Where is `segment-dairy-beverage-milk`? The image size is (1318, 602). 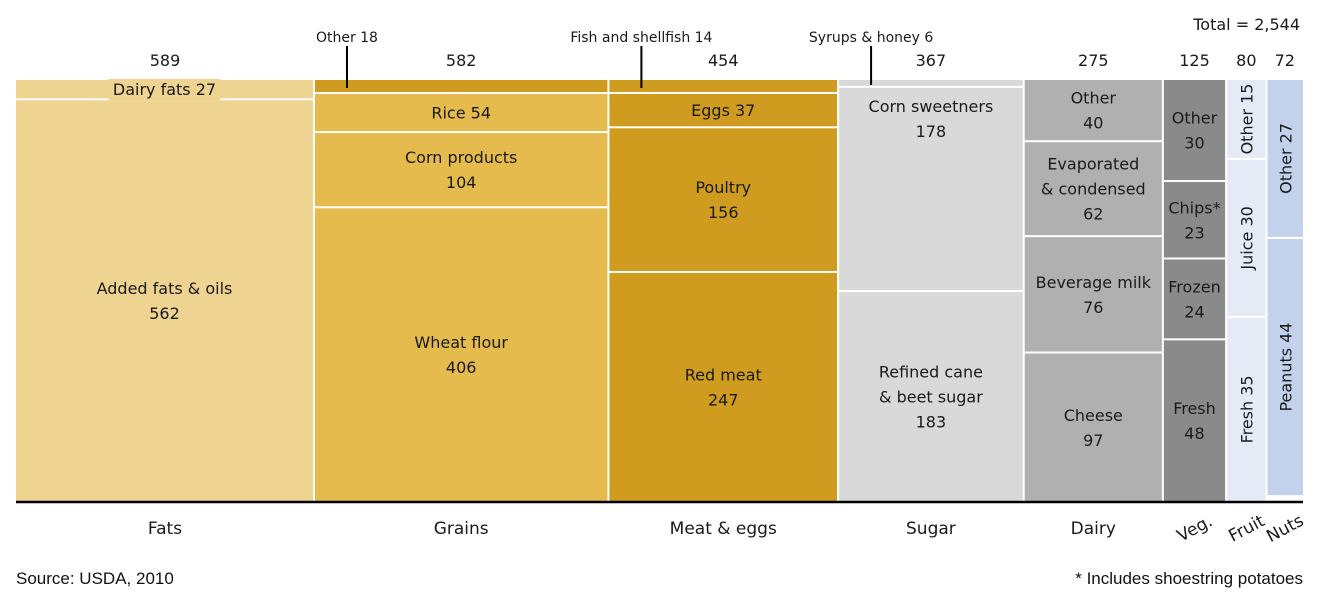 segment-dairy-beverage-milk is located at coordinates (1093, 294).